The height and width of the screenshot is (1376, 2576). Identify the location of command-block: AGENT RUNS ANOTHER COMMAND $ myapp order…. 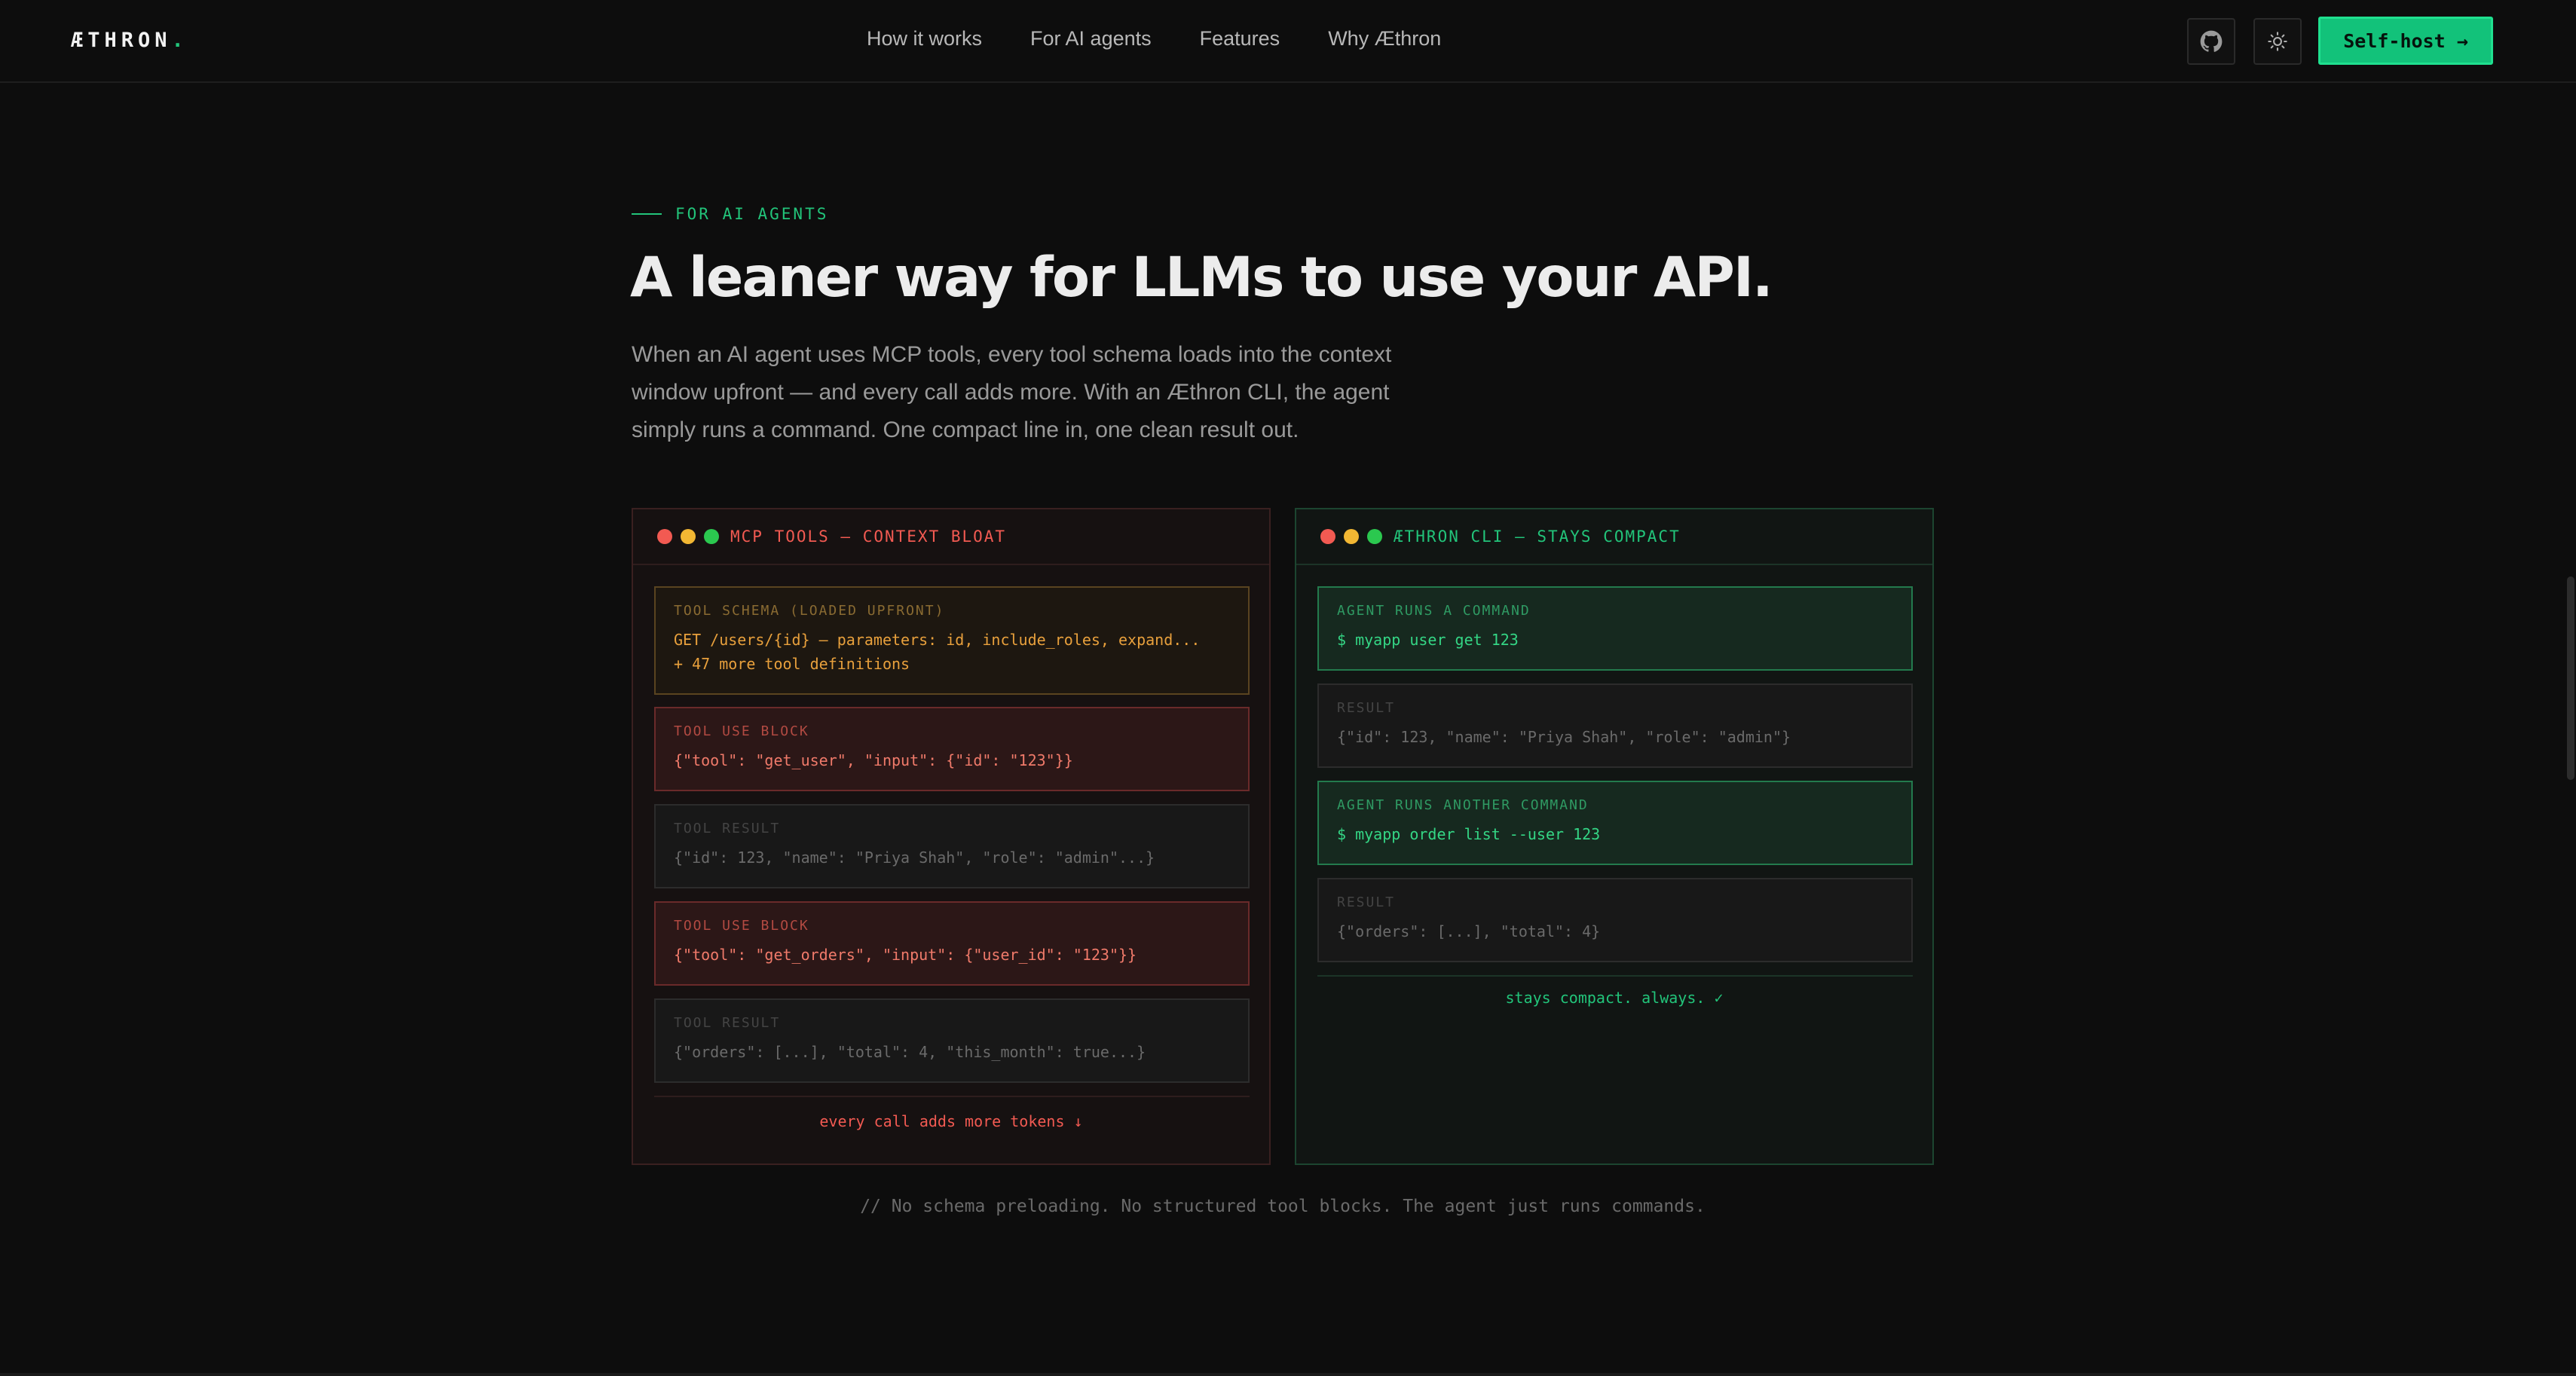
(1615, 823).